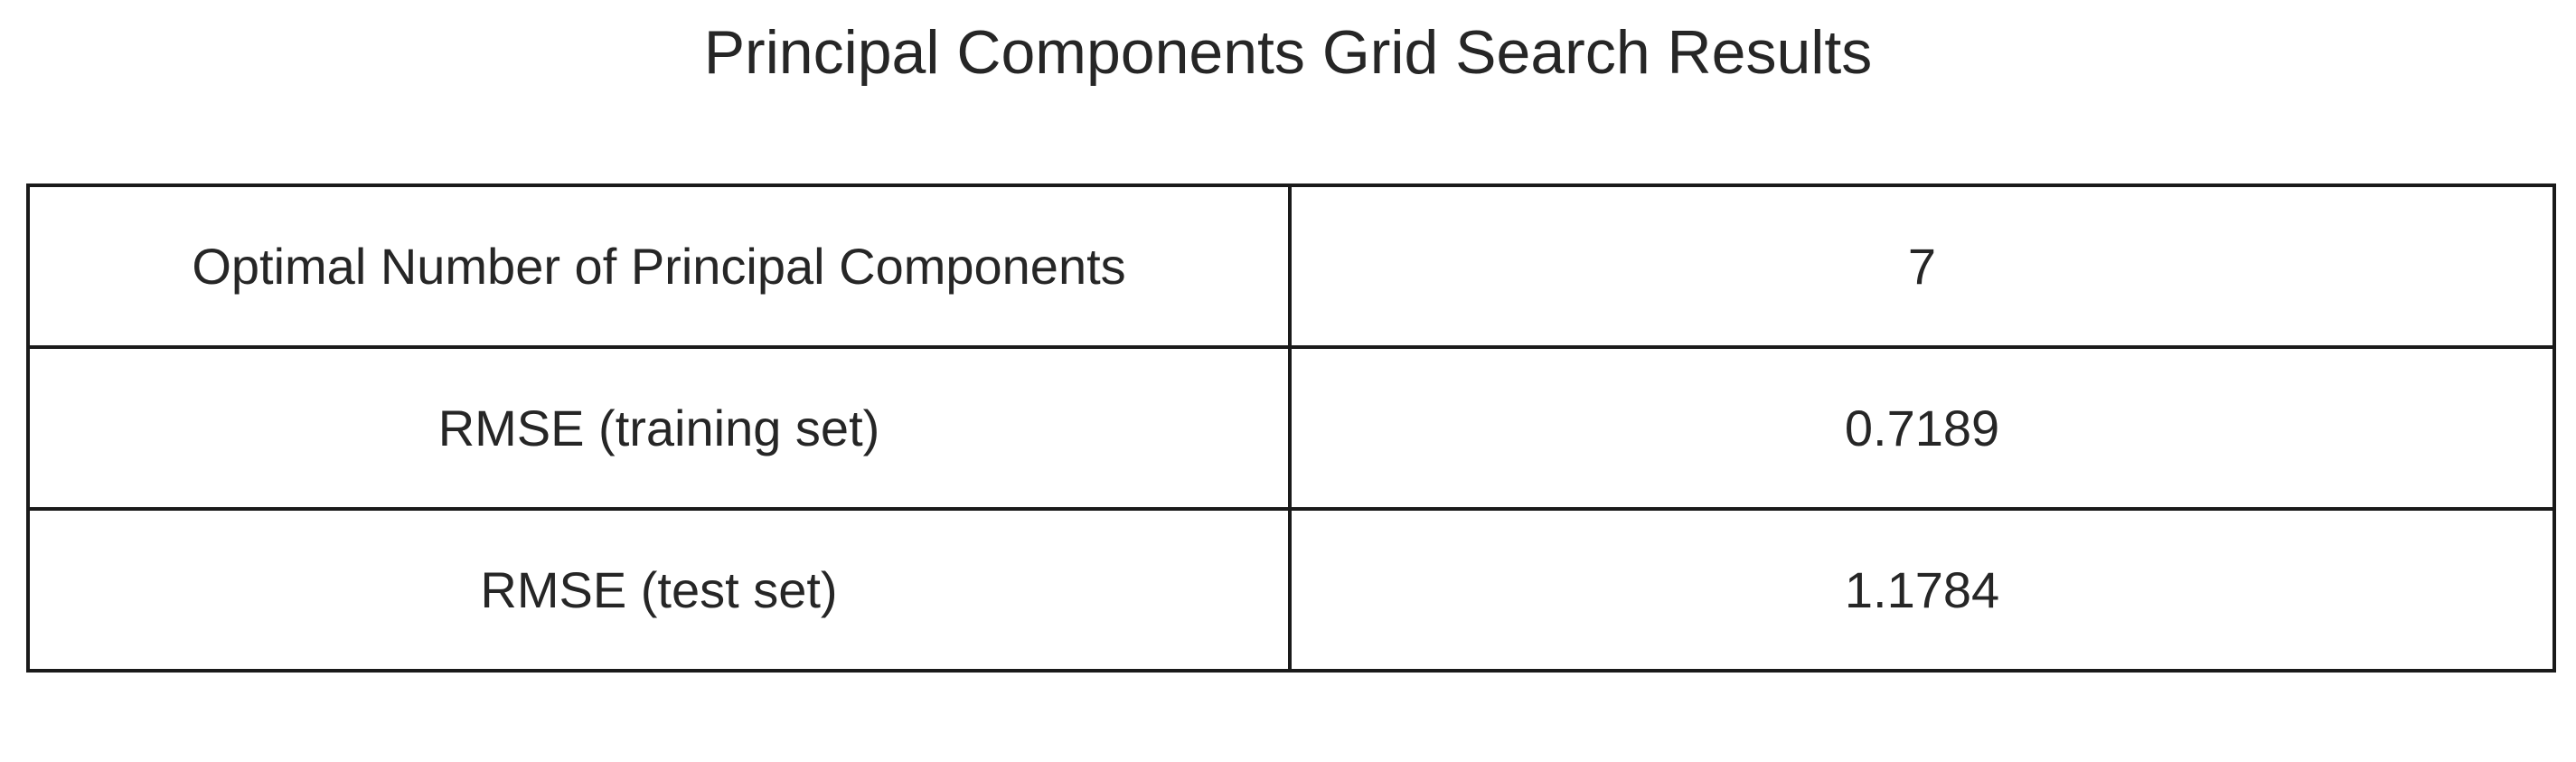 The width and height of the screenshot is (2576, 762). Describe the element at coordinates (659, 590) in the screenshot. I see `row-label-rmse-test: RMSE (test set)` at that location.